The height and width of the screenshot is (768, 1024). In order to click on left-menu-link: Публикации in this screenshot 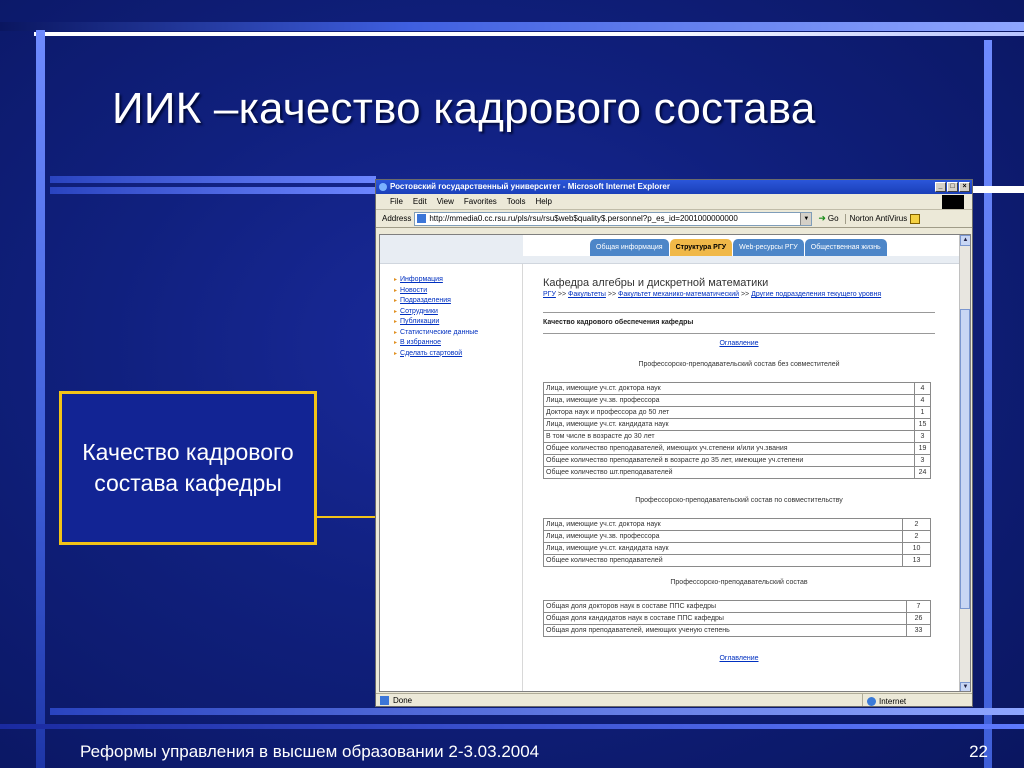, I will do `click(419, 321)`.